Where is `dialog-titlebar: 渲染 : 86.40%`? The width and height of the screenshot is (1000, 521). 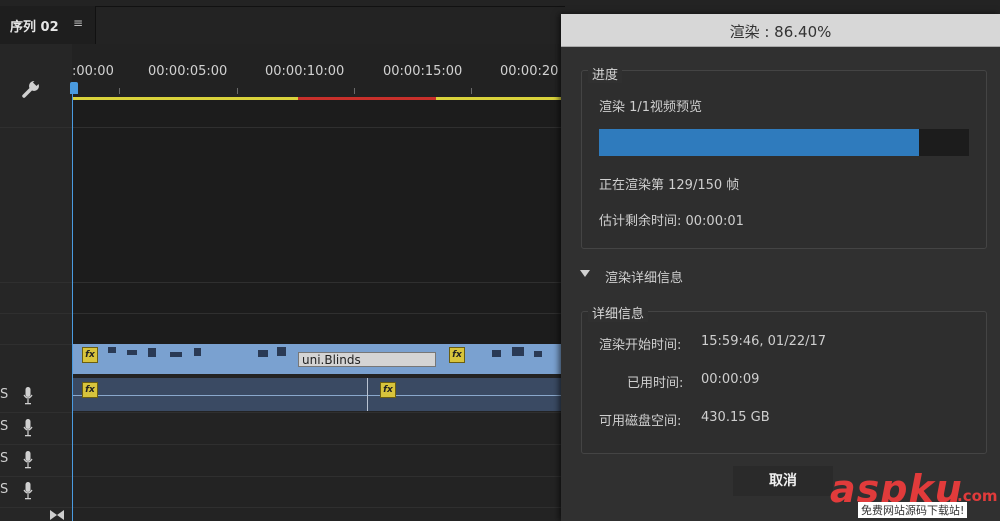
dialog-titlebar: 渲染 : 86.40% is located at coordinates (780, 30).